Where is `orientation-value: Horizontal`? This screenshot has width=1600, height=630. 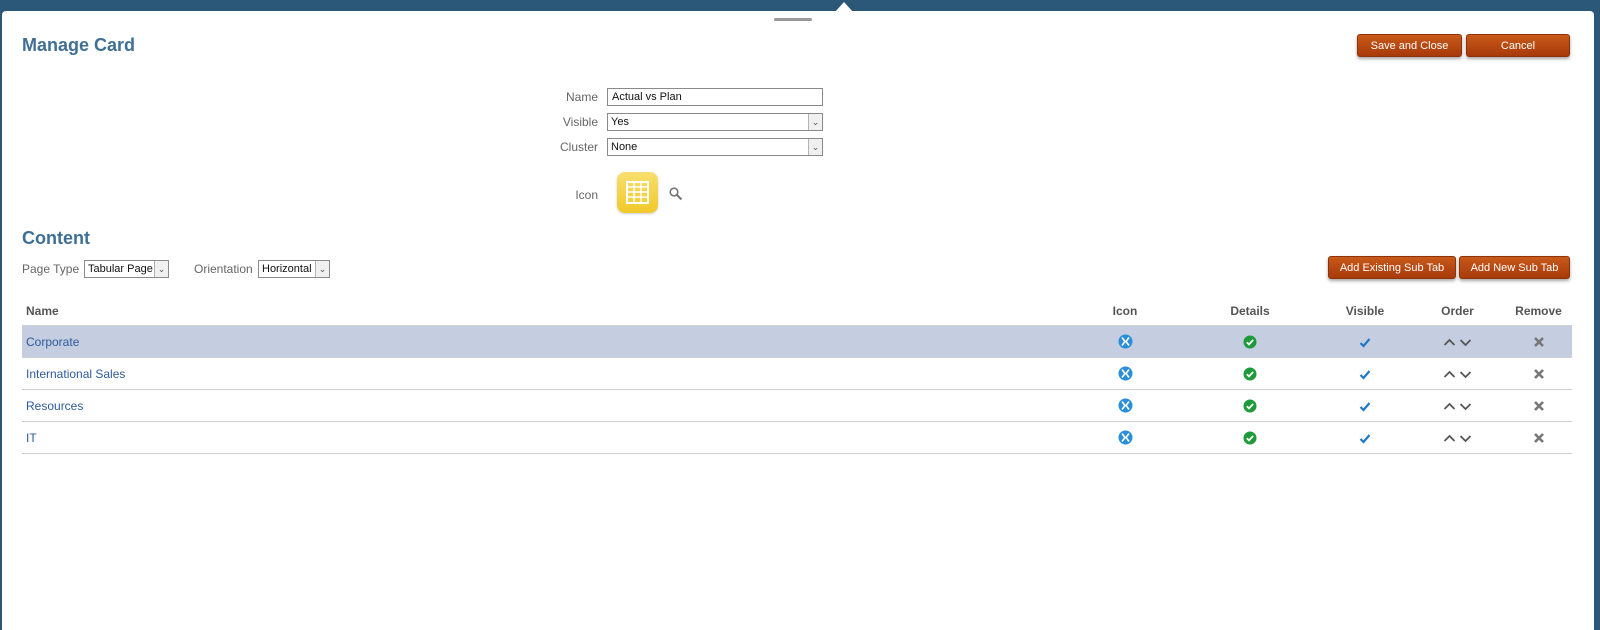
orientation-value: Horizontal is located at coordinates (287, 269).